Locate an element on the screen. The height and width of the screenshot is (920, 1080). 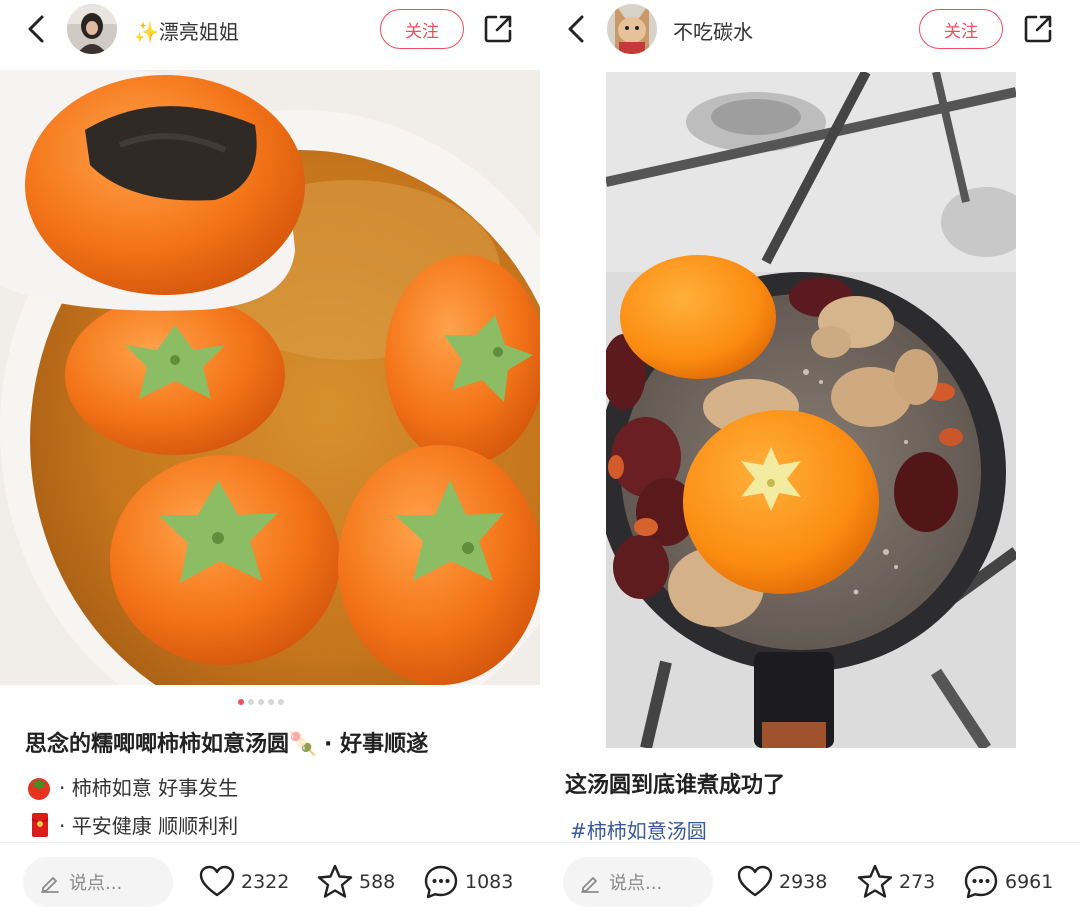
post-text-line: · 平安健康 顺顺利利 is located at coordinates (131, 824).